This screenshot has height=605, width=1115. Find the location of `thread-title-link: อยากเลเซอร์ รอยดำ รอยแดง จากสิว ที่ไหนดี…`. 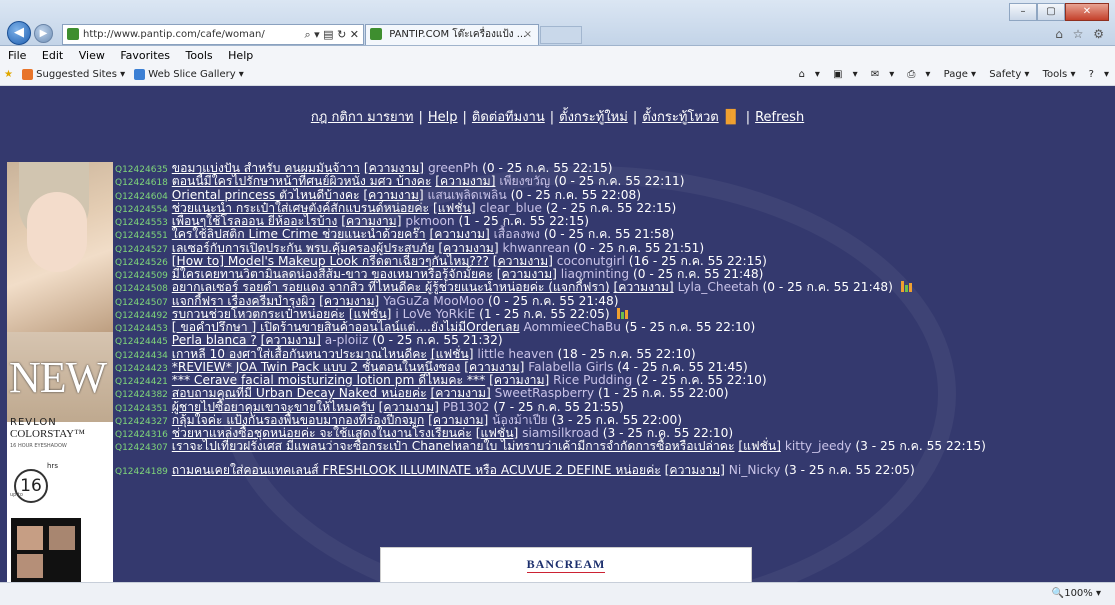

thread-title-link: อยากเลเซอร์ รอยดำ รอยแดง จากสิว ที่ไหนดี… is located at coordinates (391, 287).